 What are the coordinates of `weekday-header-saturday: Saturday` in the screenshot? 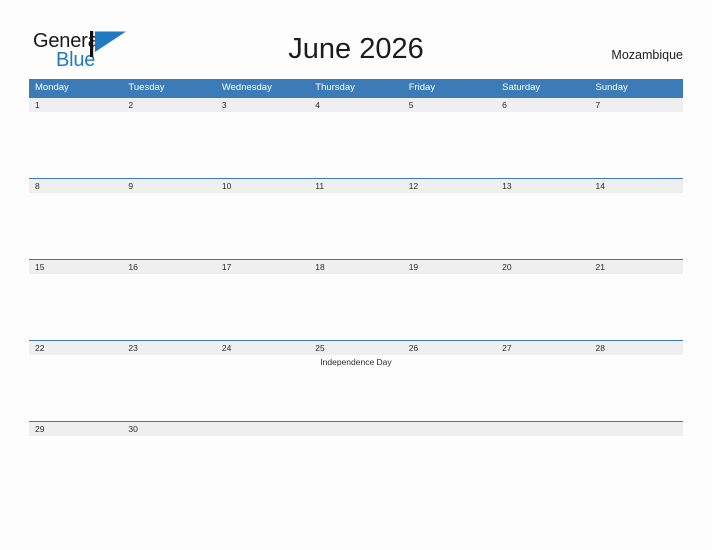 It's located at (521, 87).